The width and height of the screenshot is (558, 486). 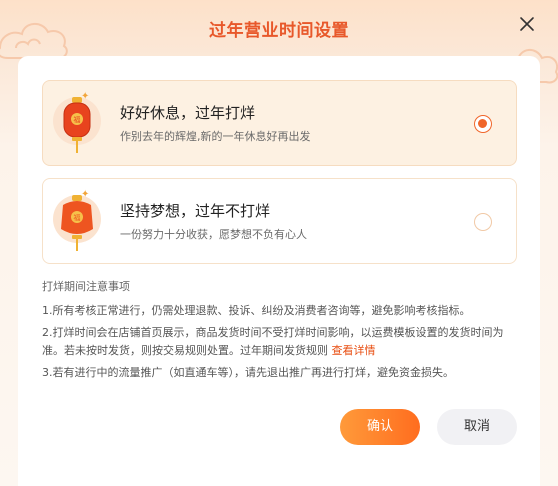 What do you see at coordinates (256, 310) in the screenshot?
I see `note-item: 1.所有考核正常进行，仍需处理退款、投诉、纠纷及消费者咨询等，避免影响考核指标。` at bounding box center [256, 310].